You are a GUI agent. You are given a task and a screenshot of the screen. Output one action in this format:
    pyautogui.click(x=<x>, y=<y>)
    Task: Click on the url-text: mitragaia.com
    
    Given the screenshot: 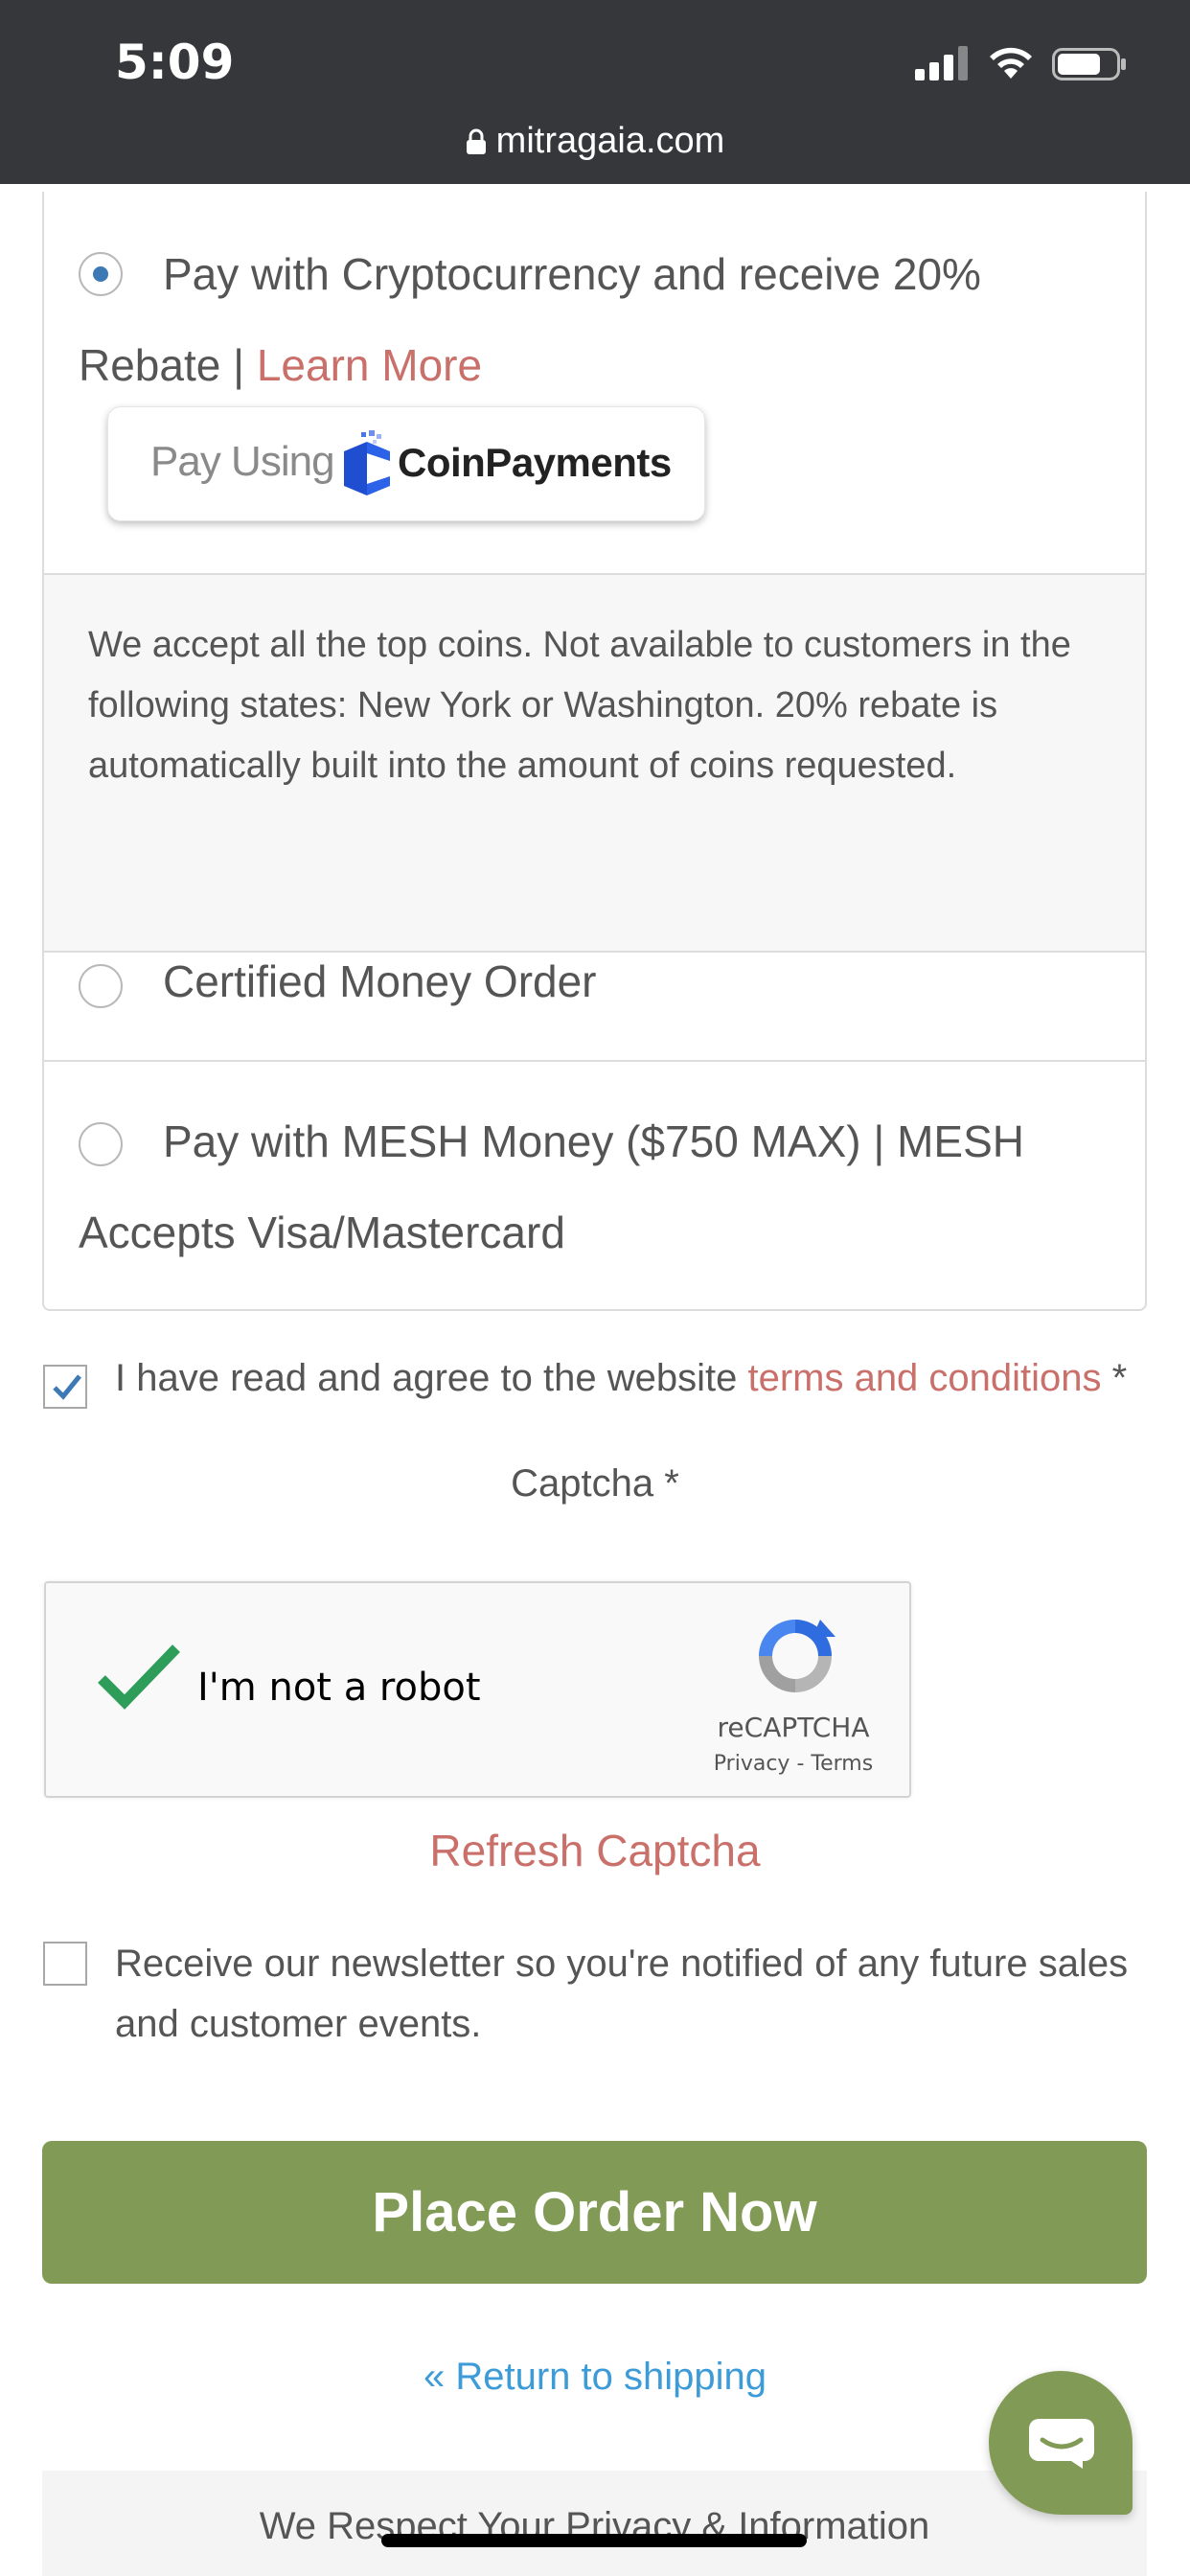 What is the action you would take?
    pyautogui.click(x=610, y=141)
    